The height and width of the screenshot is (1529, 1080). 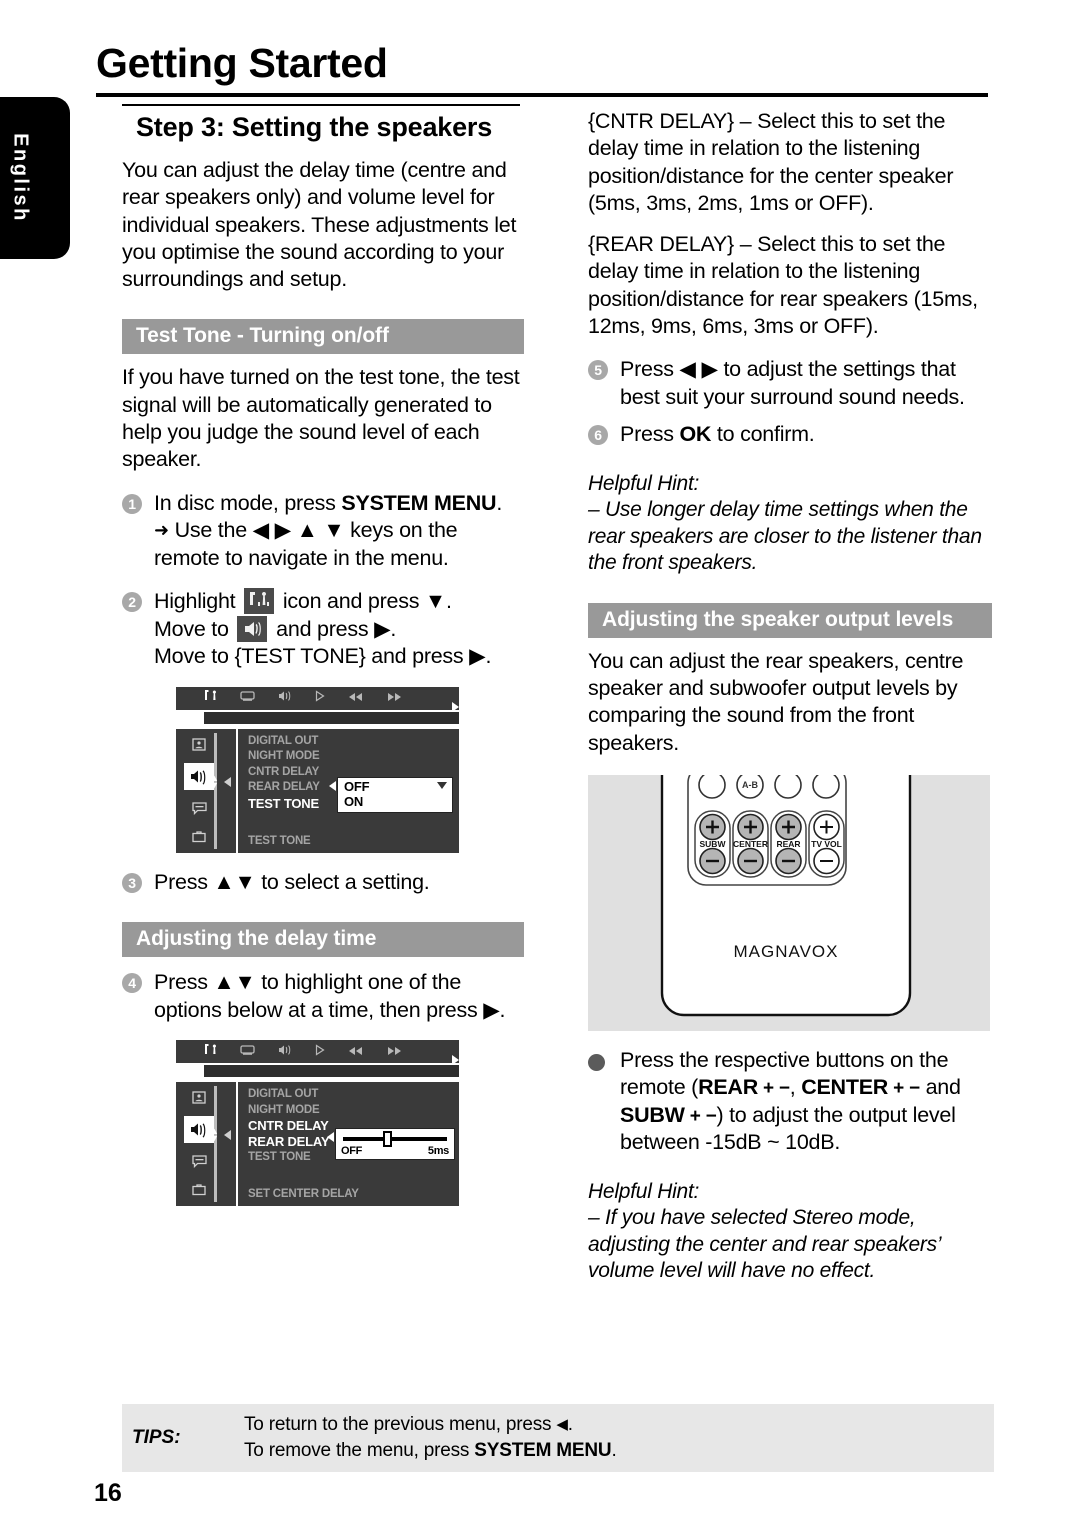 What do you see at coordinates (790, 620) in the screenshot?
I see `section-header-output-levels: Adjusting the speaker output levels` at bounding box center [790, 620].